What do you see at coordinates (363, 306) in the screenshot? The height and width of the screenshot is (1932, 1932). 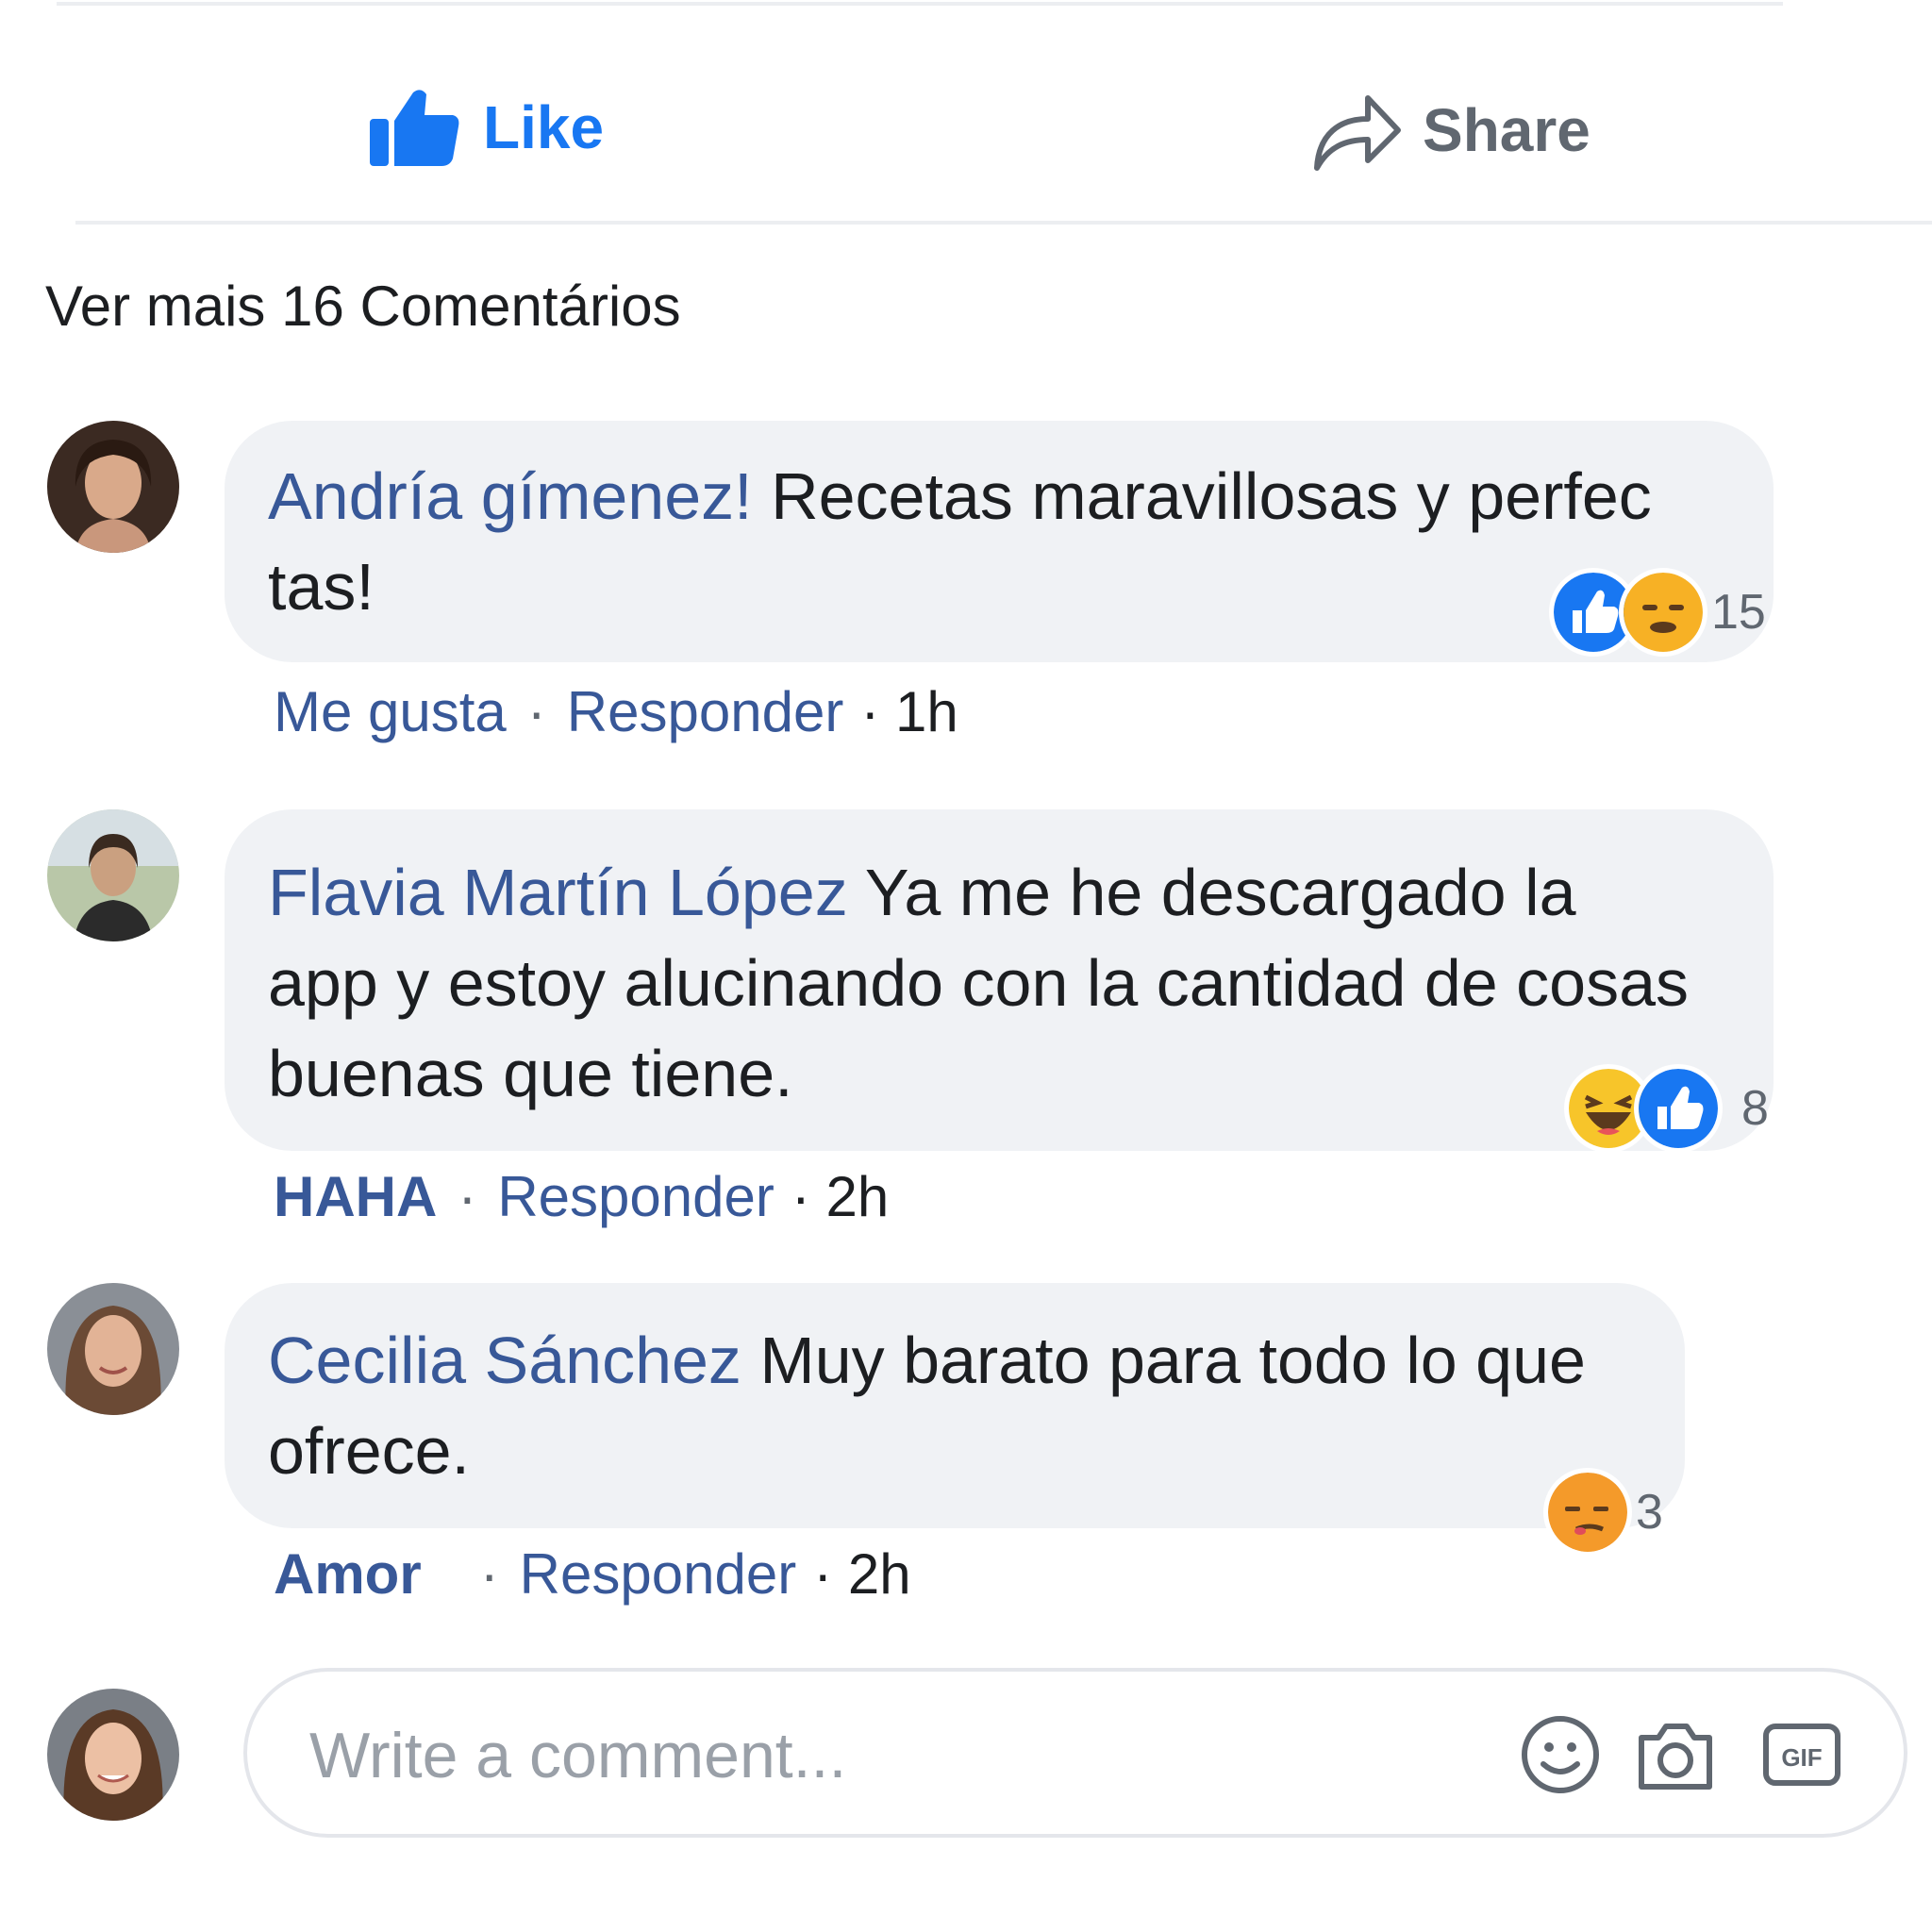 I see `view-more-comments-link: Ver mais 16 Comentários` at bounding box center [363, 306].